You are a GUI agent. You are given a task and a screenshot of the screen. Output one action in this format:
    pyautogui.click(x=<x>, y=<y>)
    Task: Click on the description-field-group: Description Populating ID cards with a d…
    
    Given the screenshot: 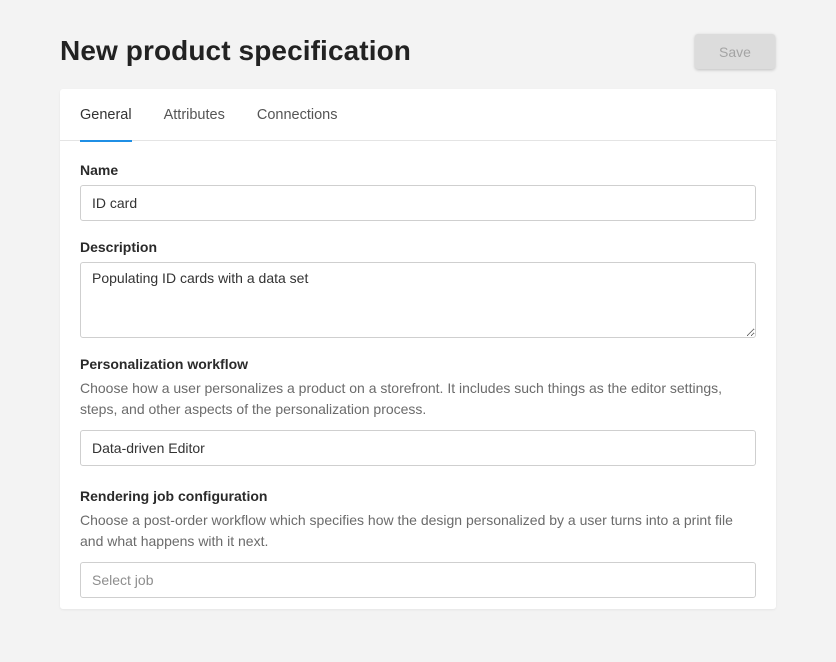 What is the action you would take?
    pyautogui.click(x=418, y=288)
    